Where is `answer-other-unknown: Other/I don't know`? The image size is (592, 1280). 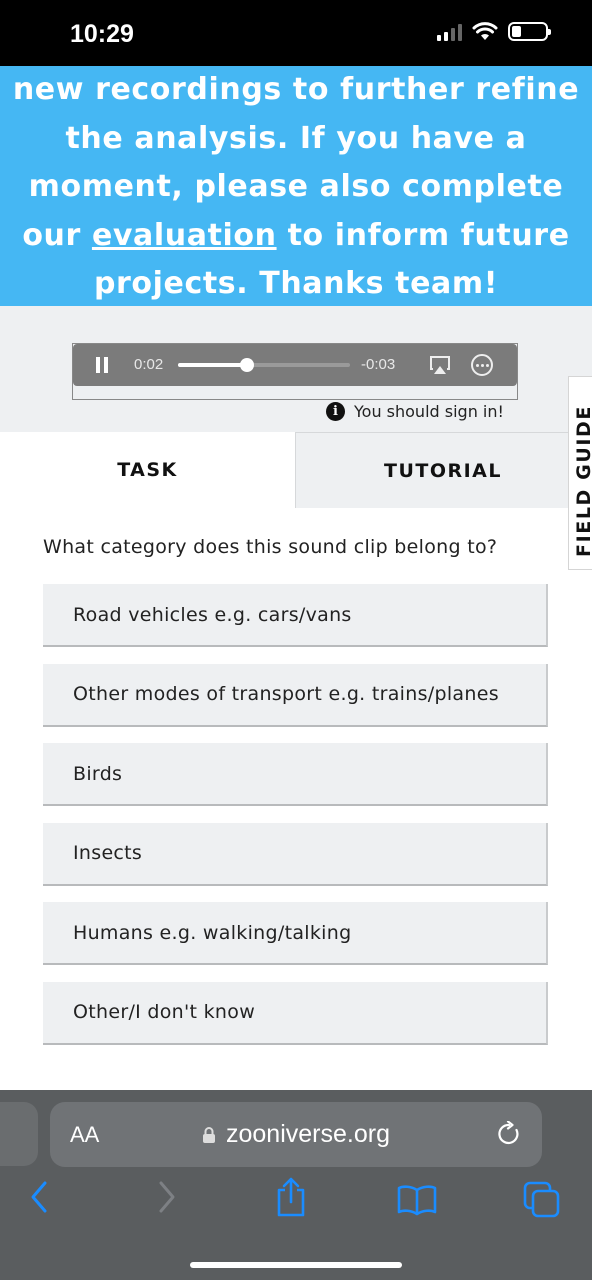 answer-other-unknown: Other/I don't know is located at coordinates (295, 1013).